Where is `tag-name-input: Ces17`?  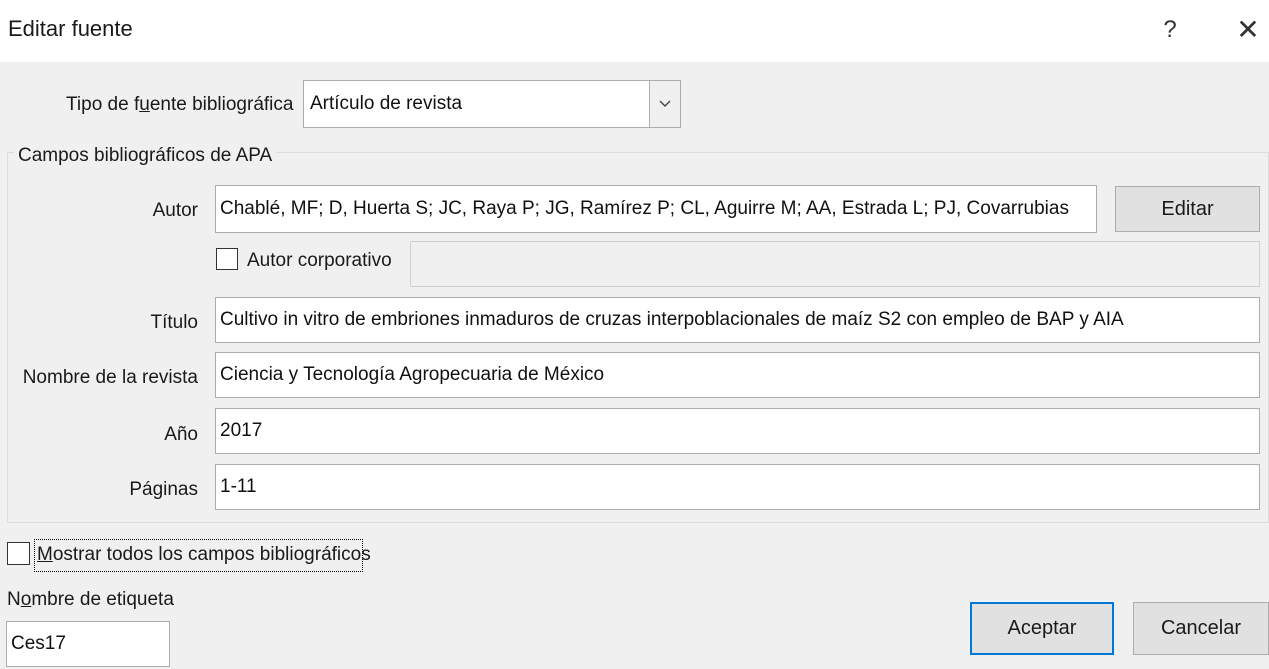
tag-name-input: Ces17 is located at coordinates (88, 644).